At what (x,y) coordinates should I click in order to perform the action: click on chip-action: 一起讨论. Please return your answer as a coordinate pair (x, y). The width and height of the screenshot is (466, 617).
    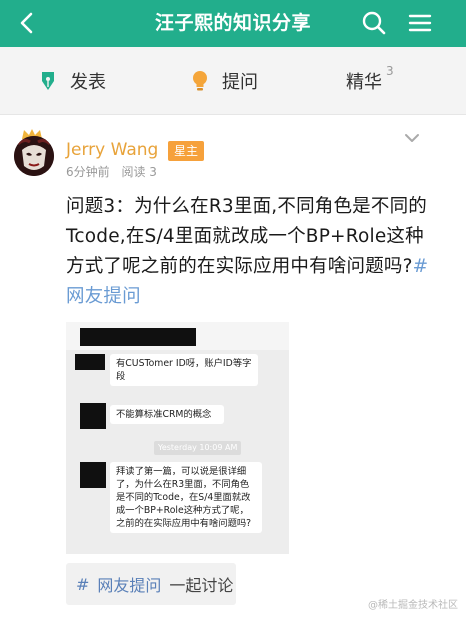
    Looking at the image, I should click on (201, 585).